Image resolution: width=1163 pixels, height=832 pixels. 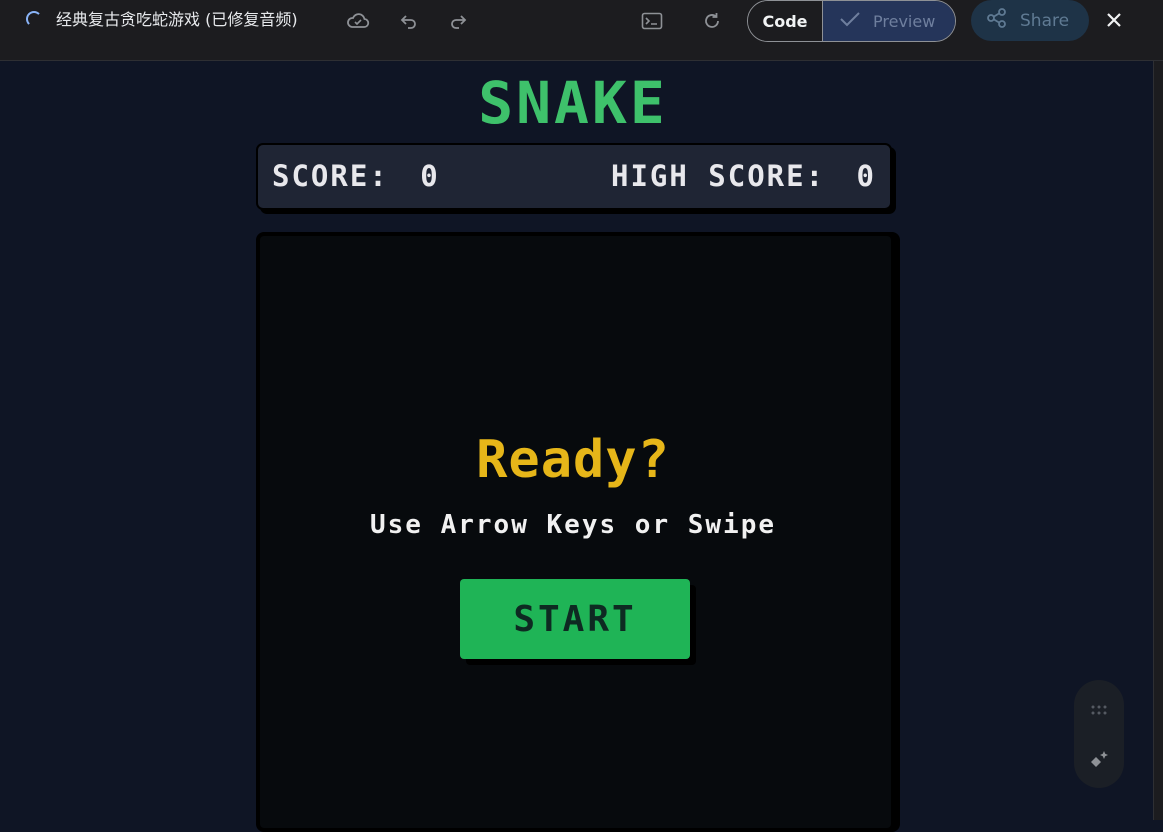 What do you see at coordinates (1045, 20) in the screenshot?
I see `share-label: Share` at bounding box center [1045, 20].